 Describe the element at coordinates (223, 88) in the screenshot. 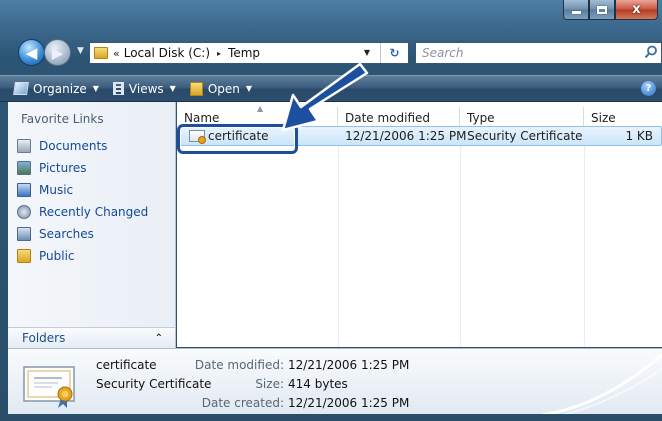

I see `open-label: Open` at that location.